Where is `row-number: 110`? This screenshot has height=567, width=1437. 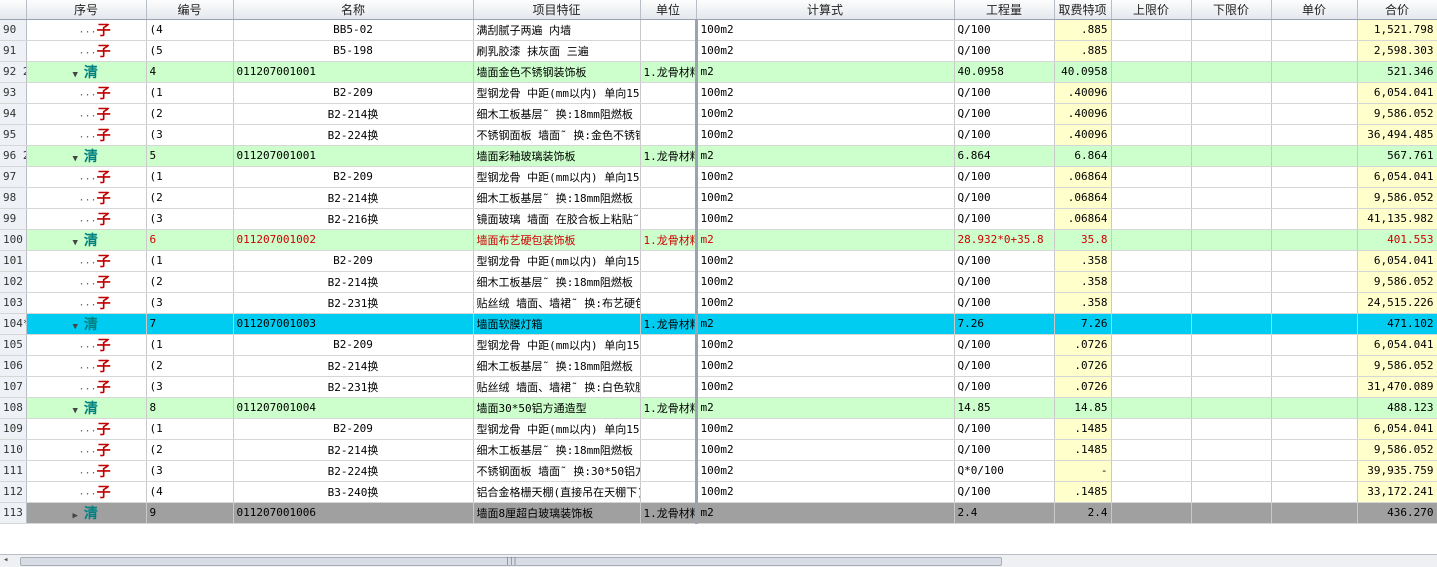
row-number: 110 is located at coordinates (13, 450).